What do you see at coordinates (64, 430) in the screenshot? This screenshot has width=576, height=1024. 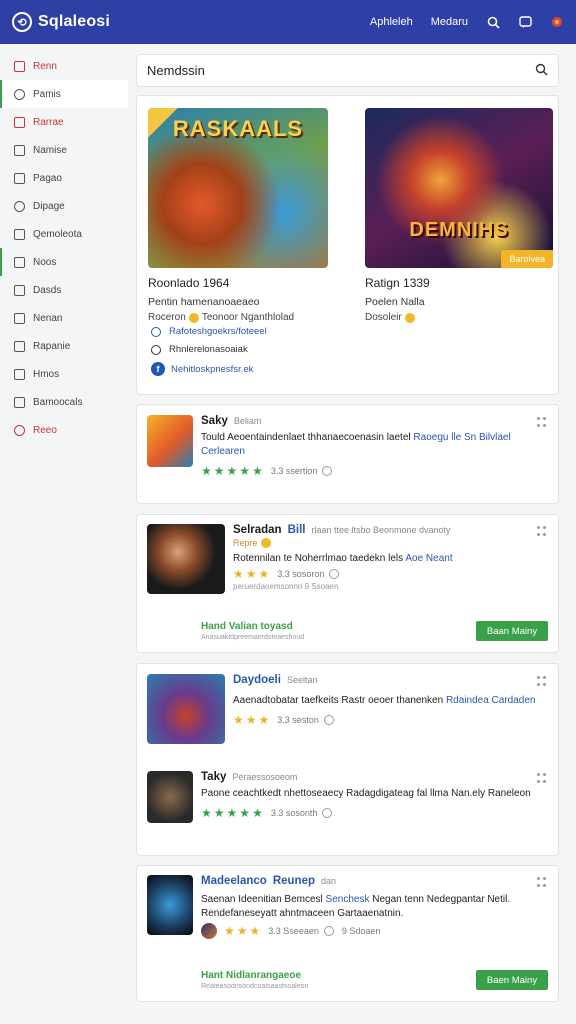 I see `sidebar-item-14: Reeo` at bounding box center [64, 430].